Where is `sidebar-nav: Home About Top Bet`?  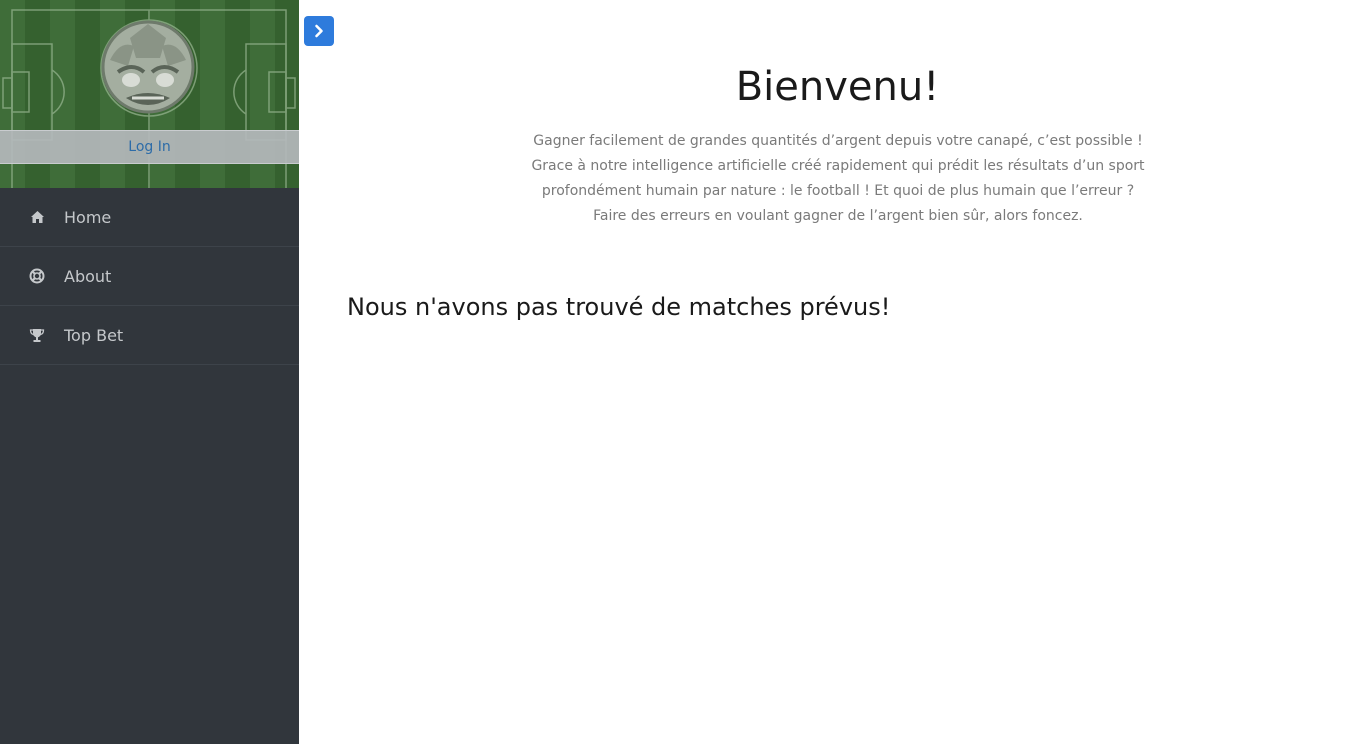 sidebar-nav: Home About Top Bet is located at coordinates (149, 276).